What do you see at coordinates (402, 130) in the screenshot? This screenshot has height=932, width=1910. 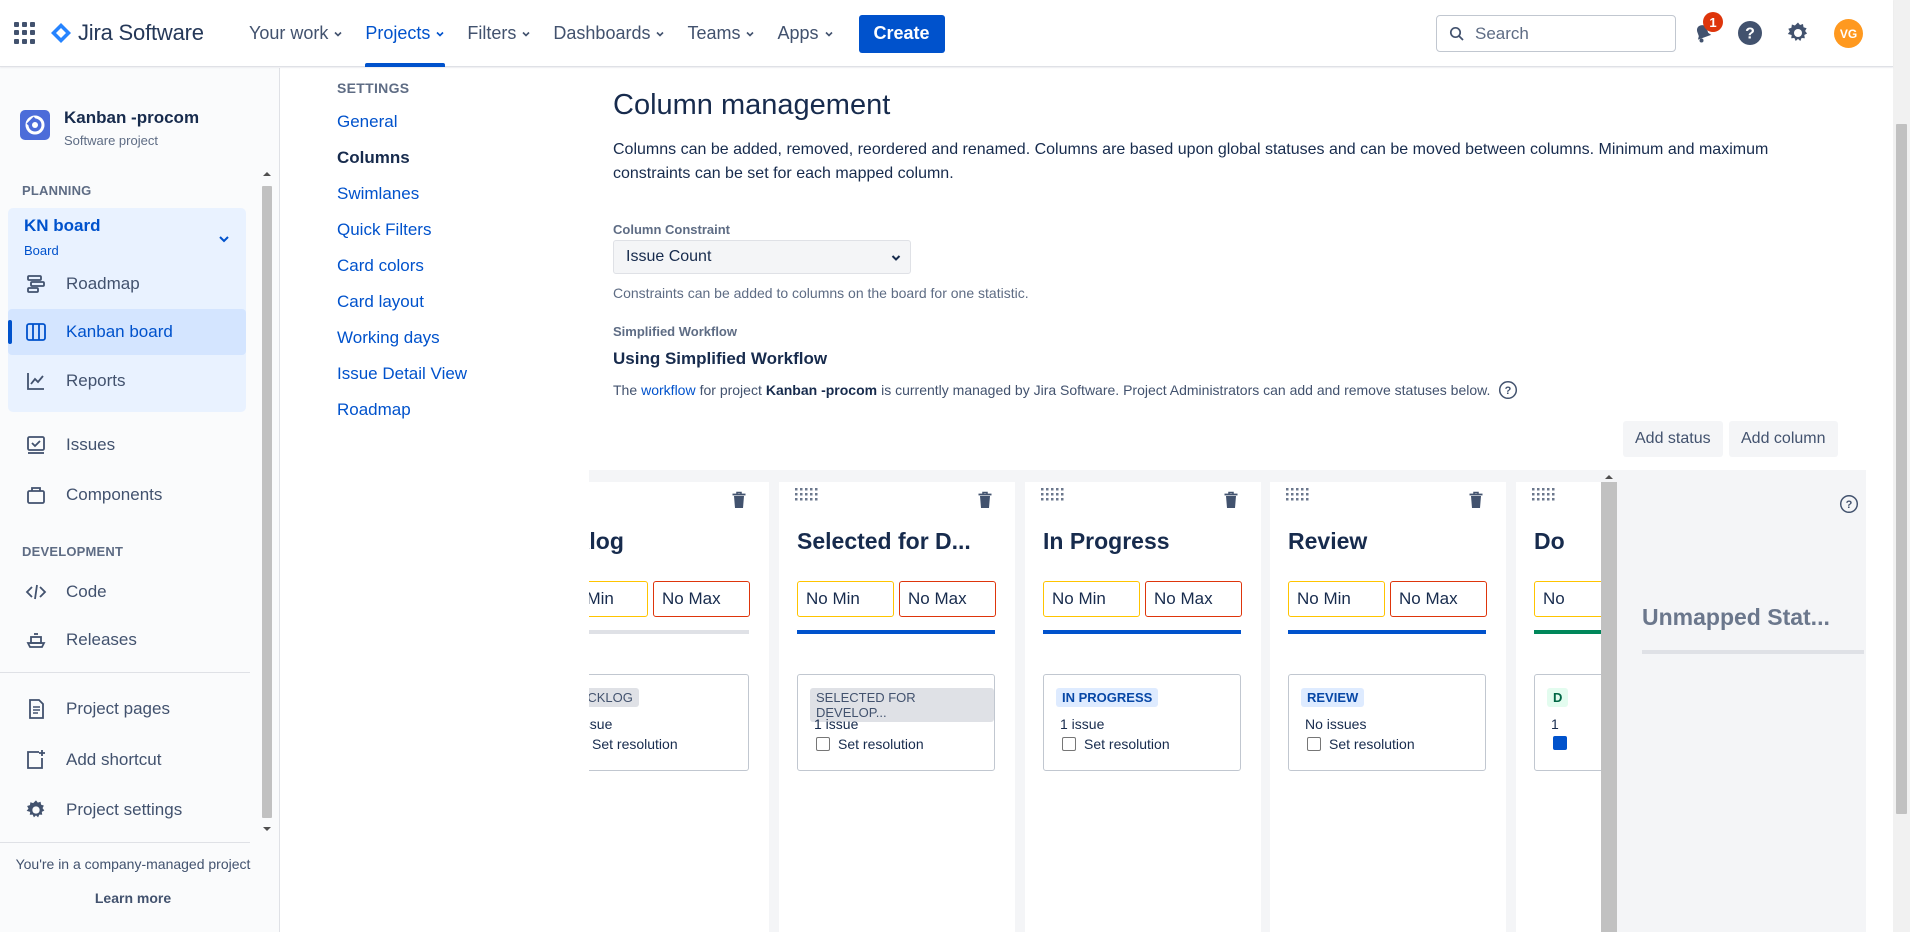 I see `settings-link-general: General` at bounding box center [402, 130].